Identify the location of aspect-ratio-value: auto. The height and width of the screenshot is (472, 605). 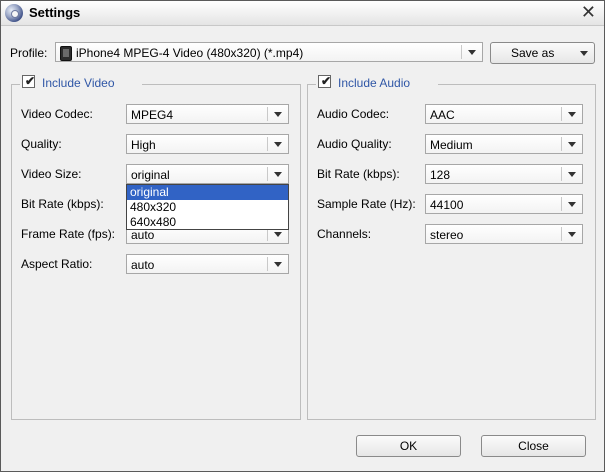
(143, 265).